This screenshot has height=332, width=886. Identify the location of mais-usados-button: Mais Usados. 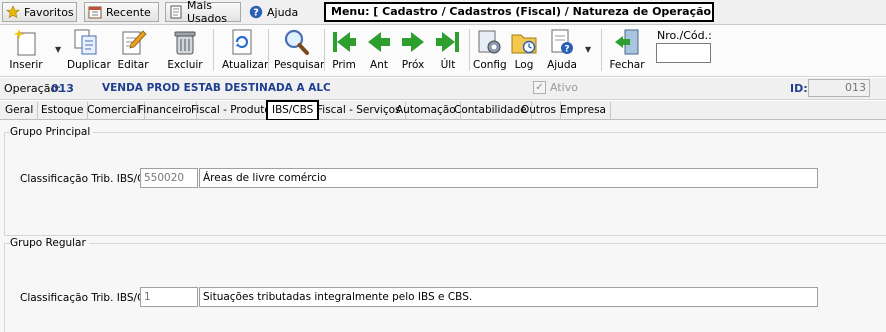
(203, 12).